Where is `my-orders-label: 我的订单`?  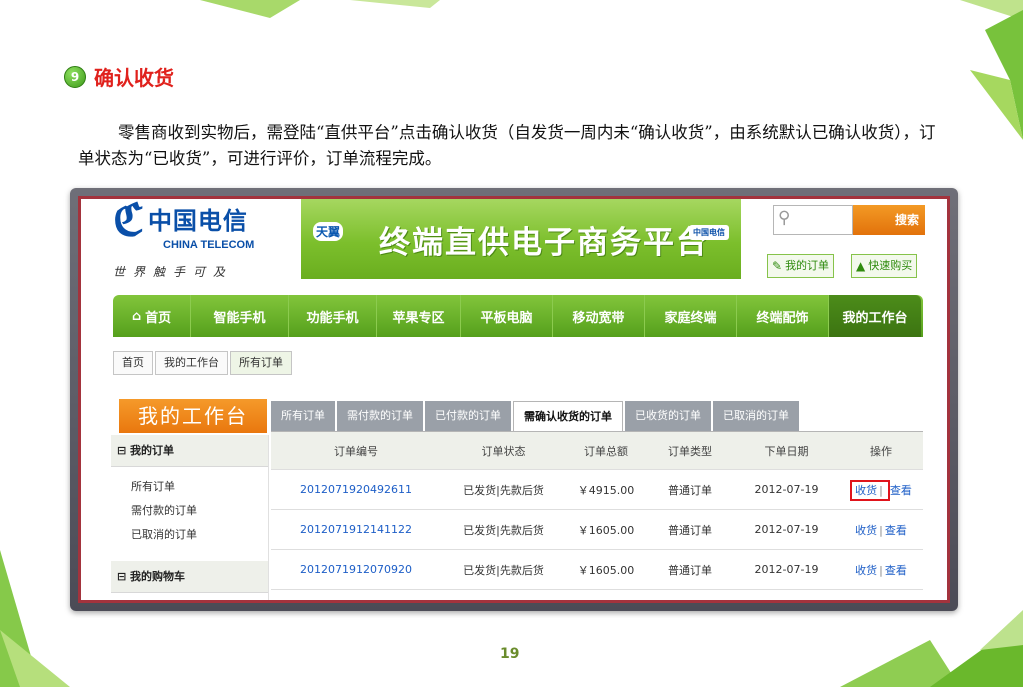 my-orders-label: 我的订单 is located at coordinates (807, 265).